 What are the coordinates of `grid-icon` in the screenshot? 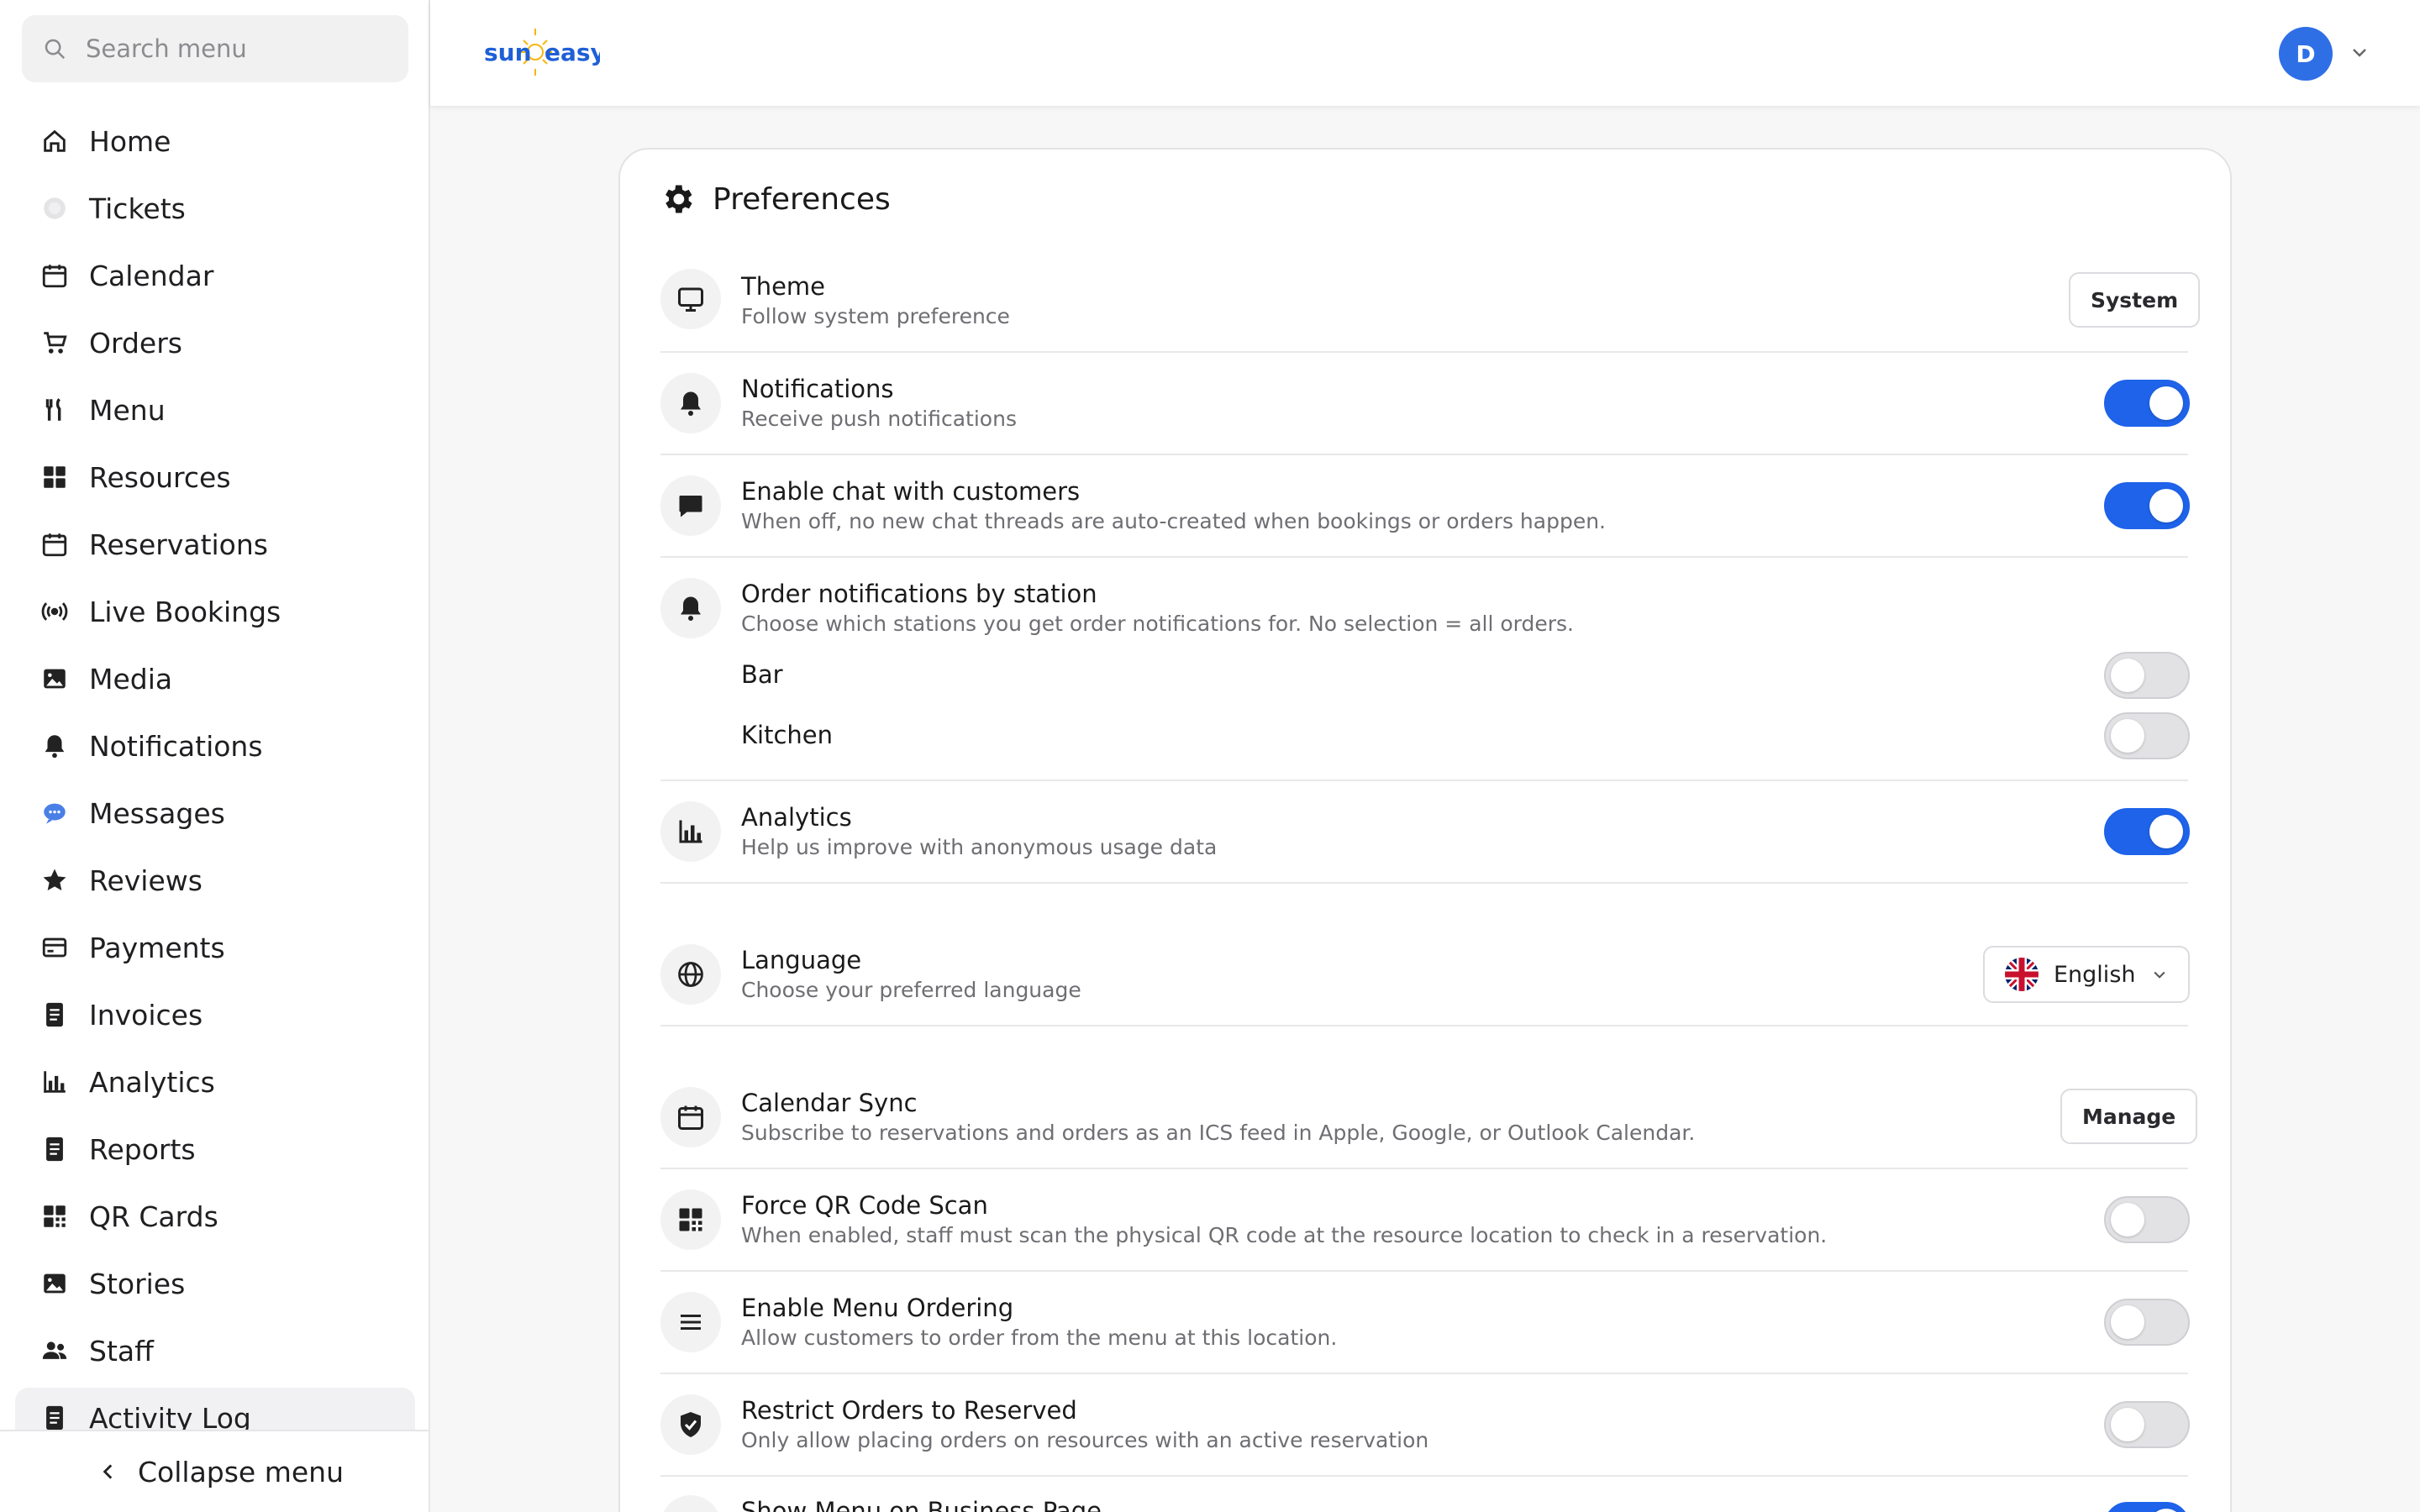 It's located at (54, 477).